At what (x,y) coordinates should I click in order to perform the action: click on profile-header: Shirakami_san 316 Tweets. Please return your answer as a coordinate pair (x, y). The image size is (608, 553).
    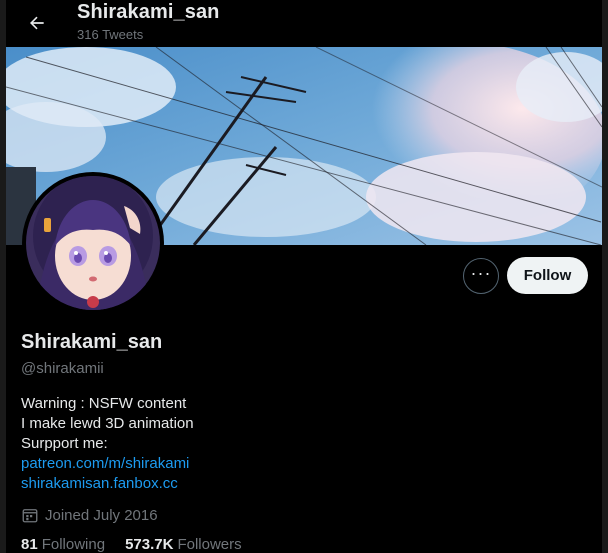
    Looking at the image, I should click on (304, 23).